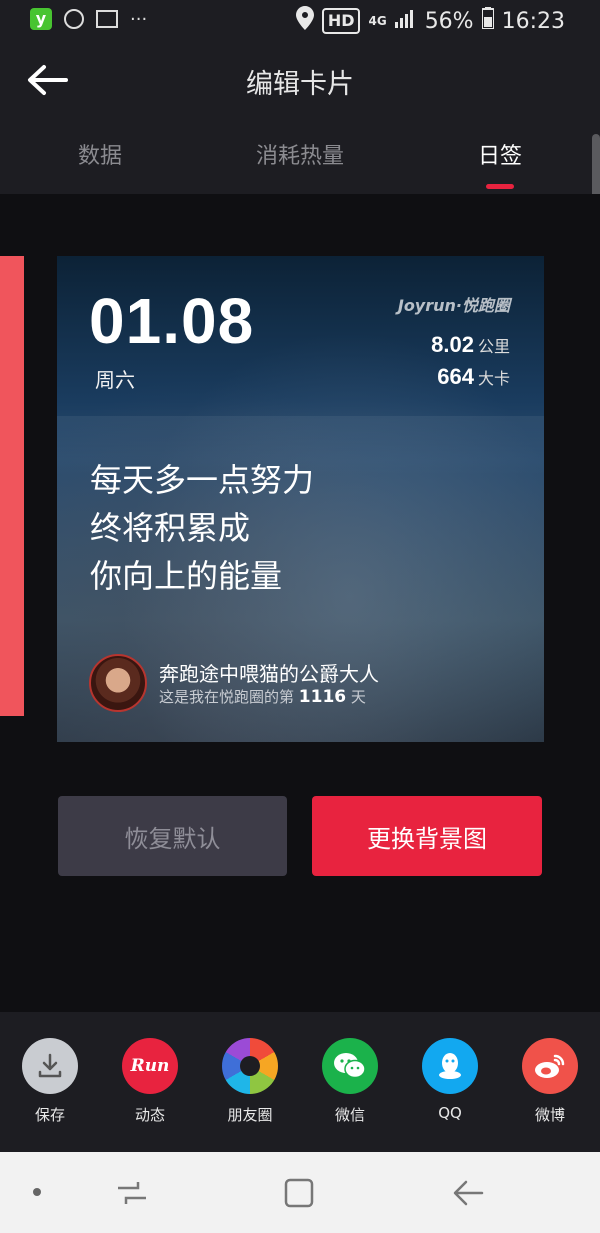 This screenshot has height=1233, width=600. Describe the element at coordinates (349, 1115) in the screenshot. I see `share-label: 微信` at that location.